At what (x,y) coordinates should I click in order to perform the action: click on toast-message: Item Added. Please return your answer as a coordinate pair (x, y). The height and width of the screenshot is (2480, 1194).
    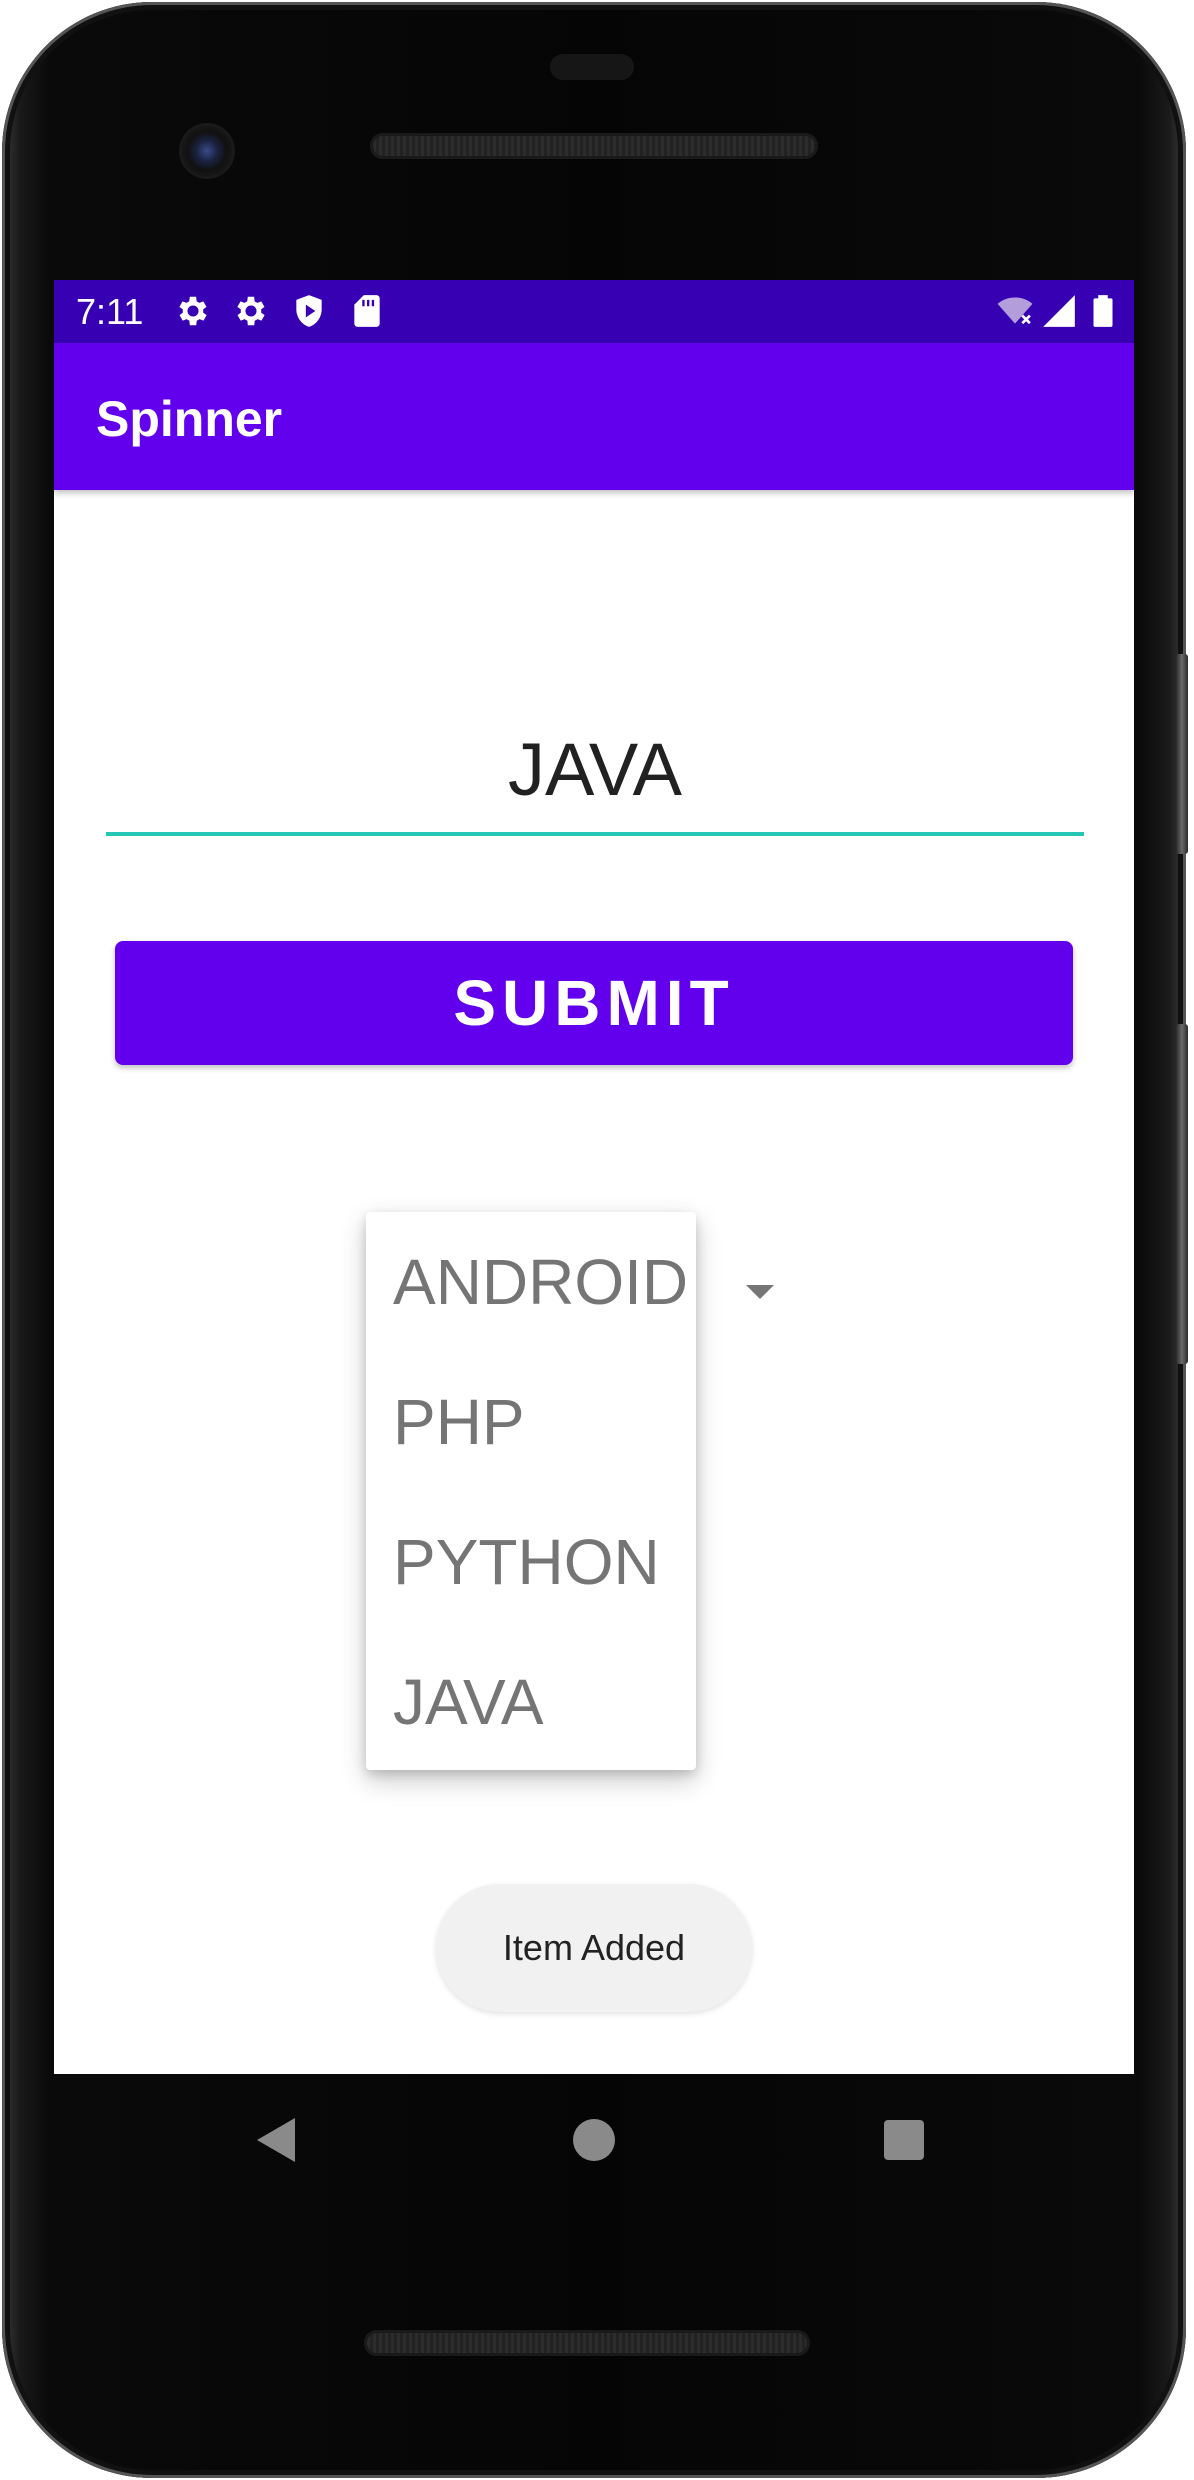
    Looking at the image, I should click on (594, 1948).